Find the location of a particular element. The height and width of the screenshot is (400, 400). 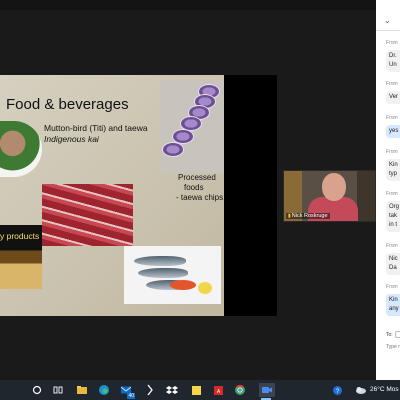

weather-icon is located at coordinates (361, 390).